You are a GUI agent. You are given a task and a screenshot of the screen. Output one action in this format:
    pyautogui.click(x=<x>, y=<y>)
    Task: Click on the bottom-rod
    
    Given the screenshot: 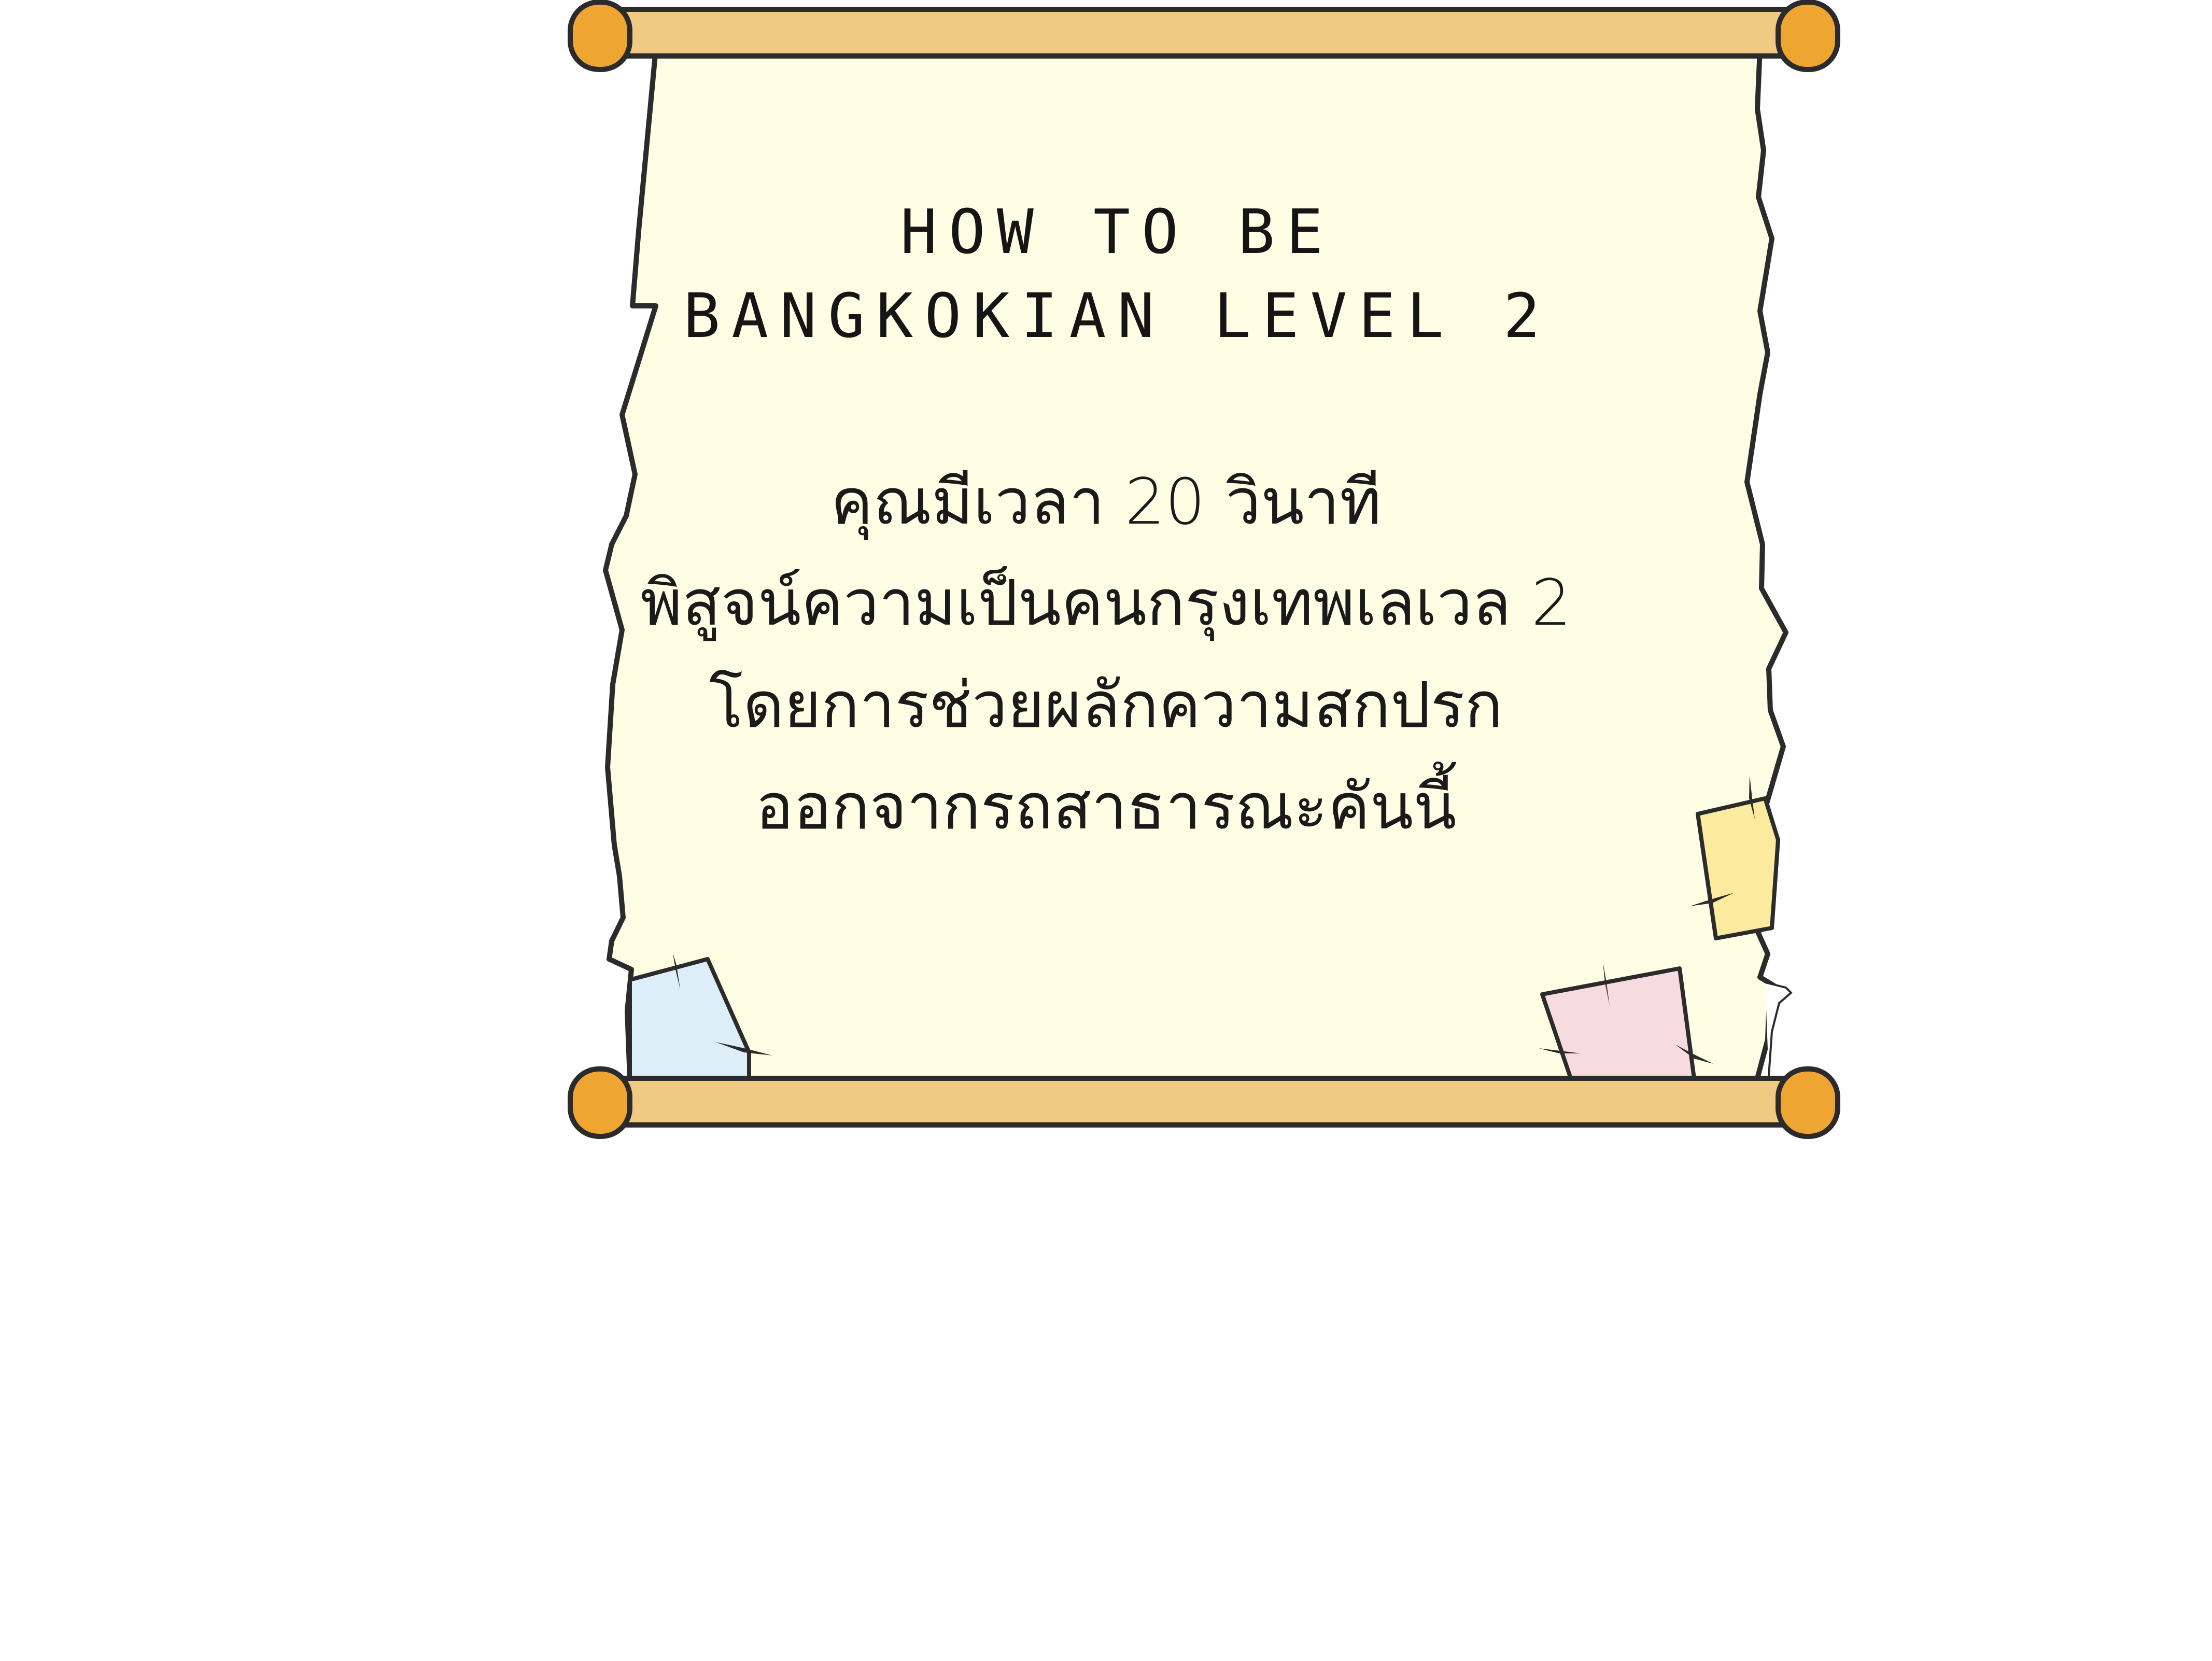 What is the action you would take?
    pyautogui.click(x=1204, y=1102)
    